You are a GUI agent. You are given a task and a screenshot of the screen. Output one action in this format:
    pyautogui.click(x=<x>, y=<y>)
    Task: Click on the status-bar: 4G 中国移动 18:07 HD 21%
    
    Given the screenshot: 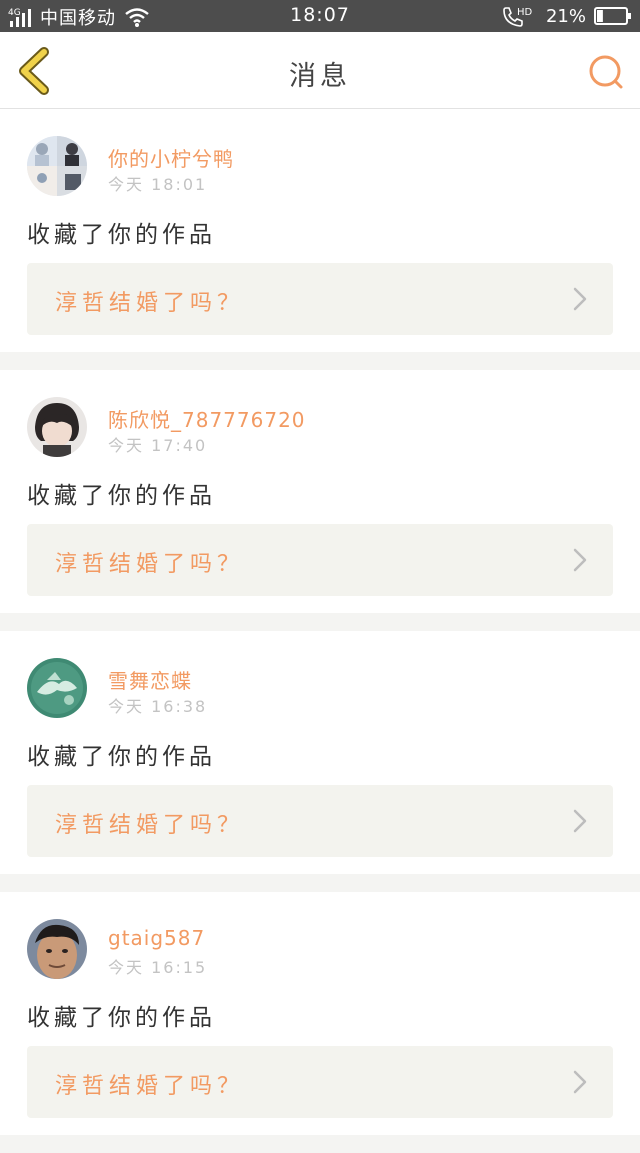 What is the action you would take?
    pyautogui.click(x=320, y=16)
    